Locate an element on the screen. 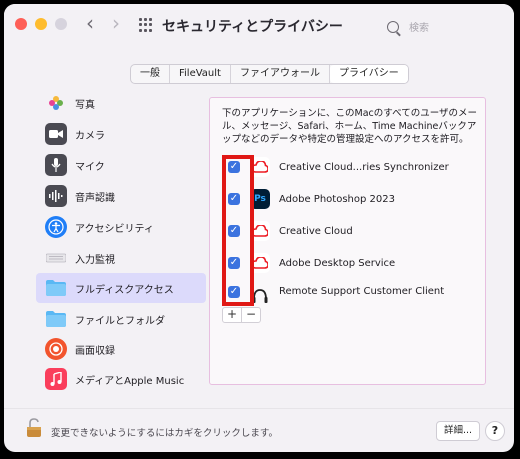  add-app-button: + is located at coordinates (232, 315).